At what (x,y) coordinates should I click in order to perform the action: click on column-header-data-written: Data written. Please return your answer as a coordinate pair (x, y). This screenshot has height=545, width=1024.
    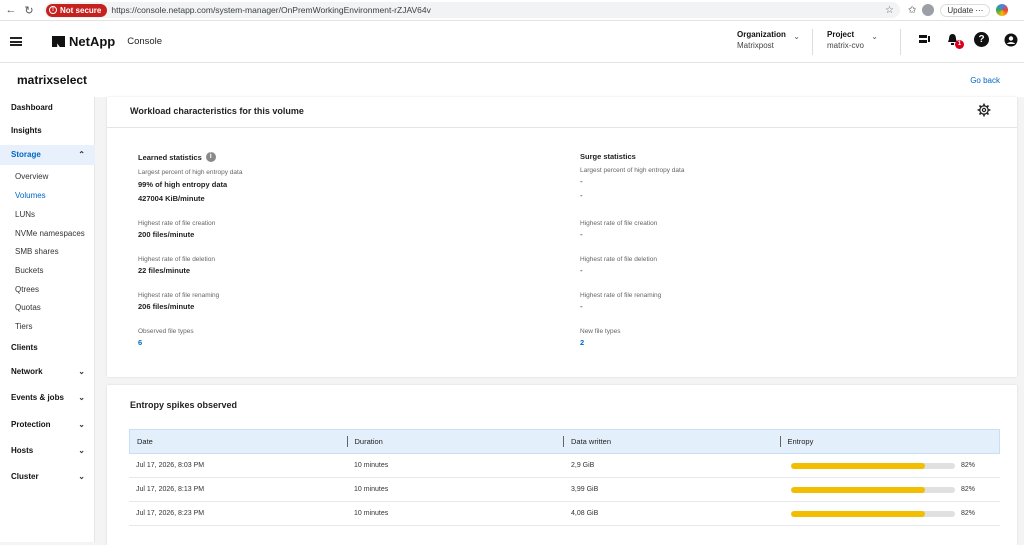
    Looking at the image, I should click on (672, 441).